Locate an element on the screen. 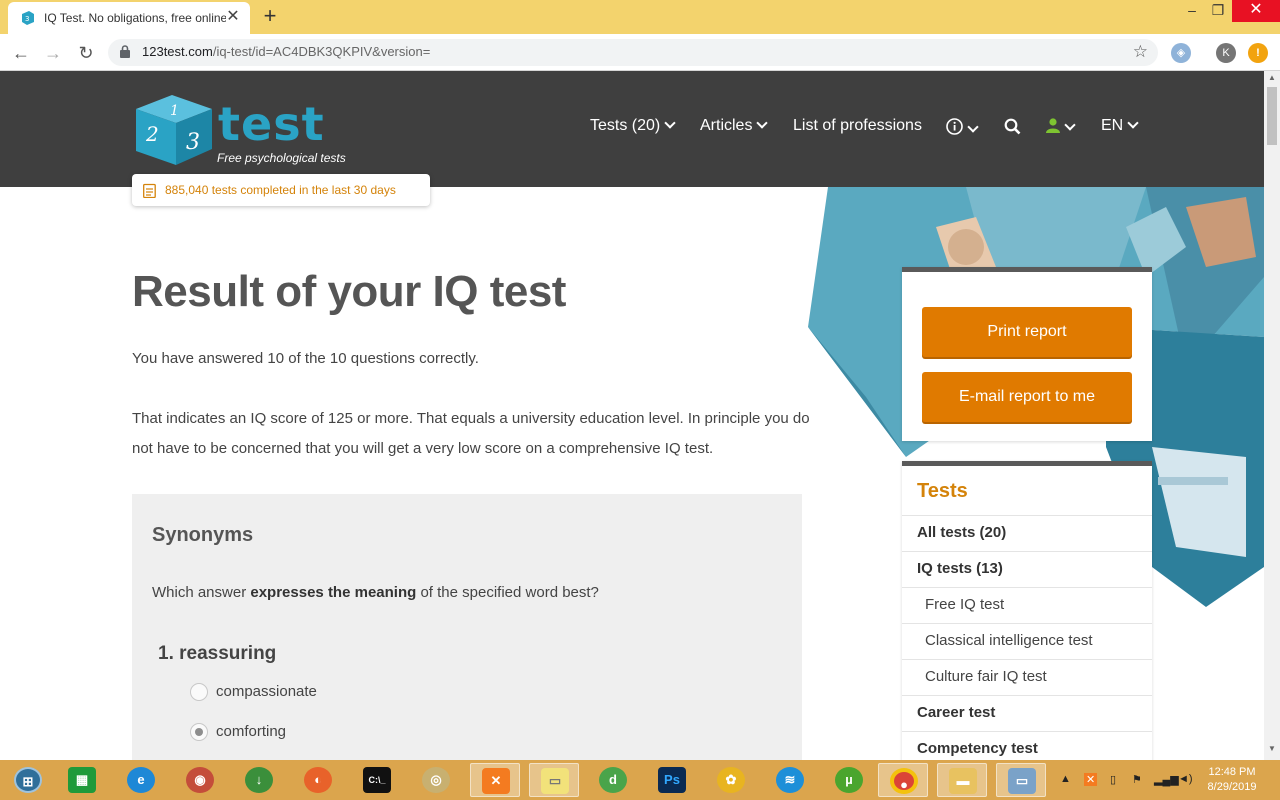 This screenshot has width=1280, height=800. sticky-notes-icon: ▭ is located at coordinates (555, 781).